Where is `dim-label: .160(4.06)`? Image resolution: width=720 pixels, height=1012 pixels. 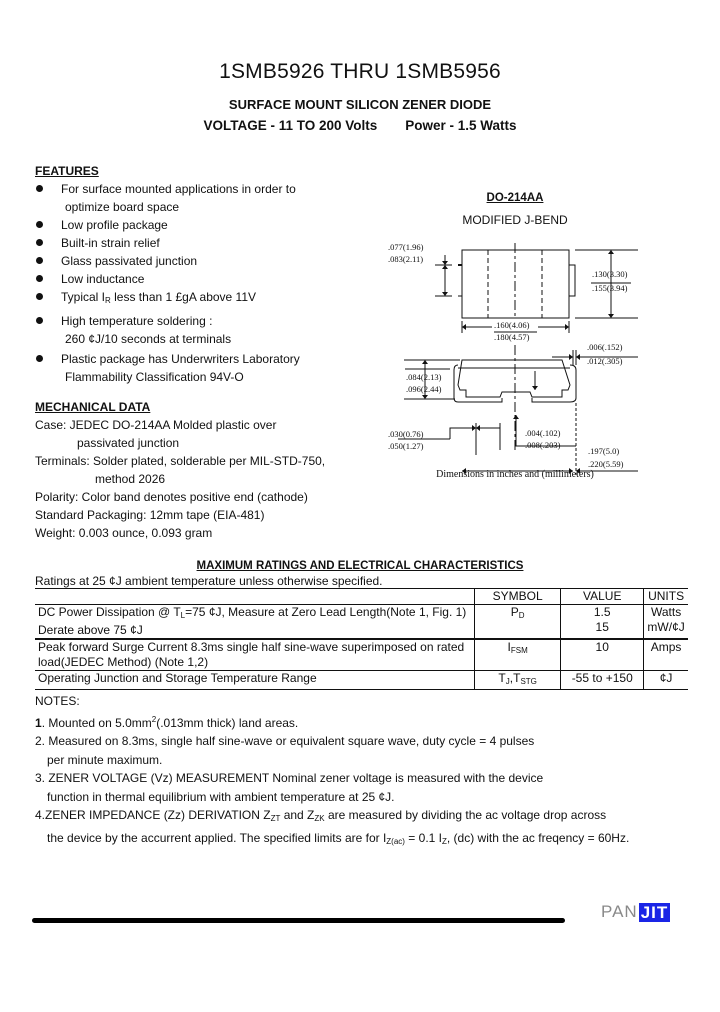
dim-label: .160(4.06) is located at coordinates (512, 325).